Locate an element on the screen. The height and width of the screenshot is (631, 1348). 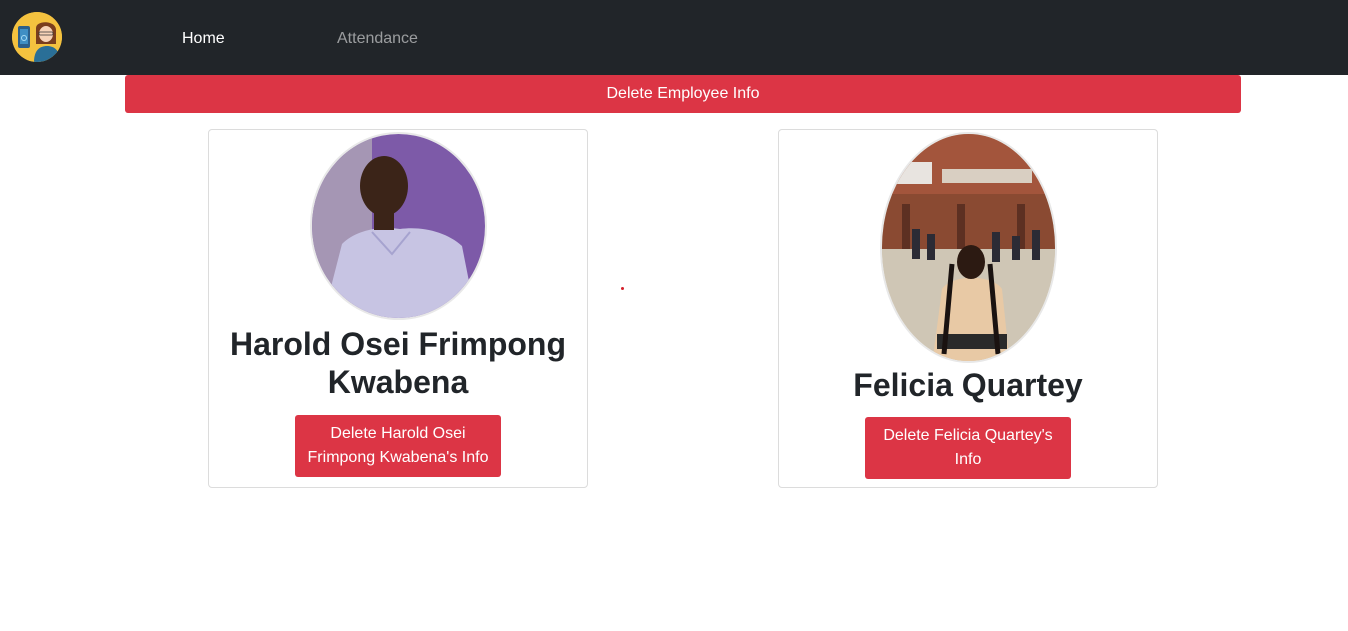
red-dot is located at coordinates (622, 288).